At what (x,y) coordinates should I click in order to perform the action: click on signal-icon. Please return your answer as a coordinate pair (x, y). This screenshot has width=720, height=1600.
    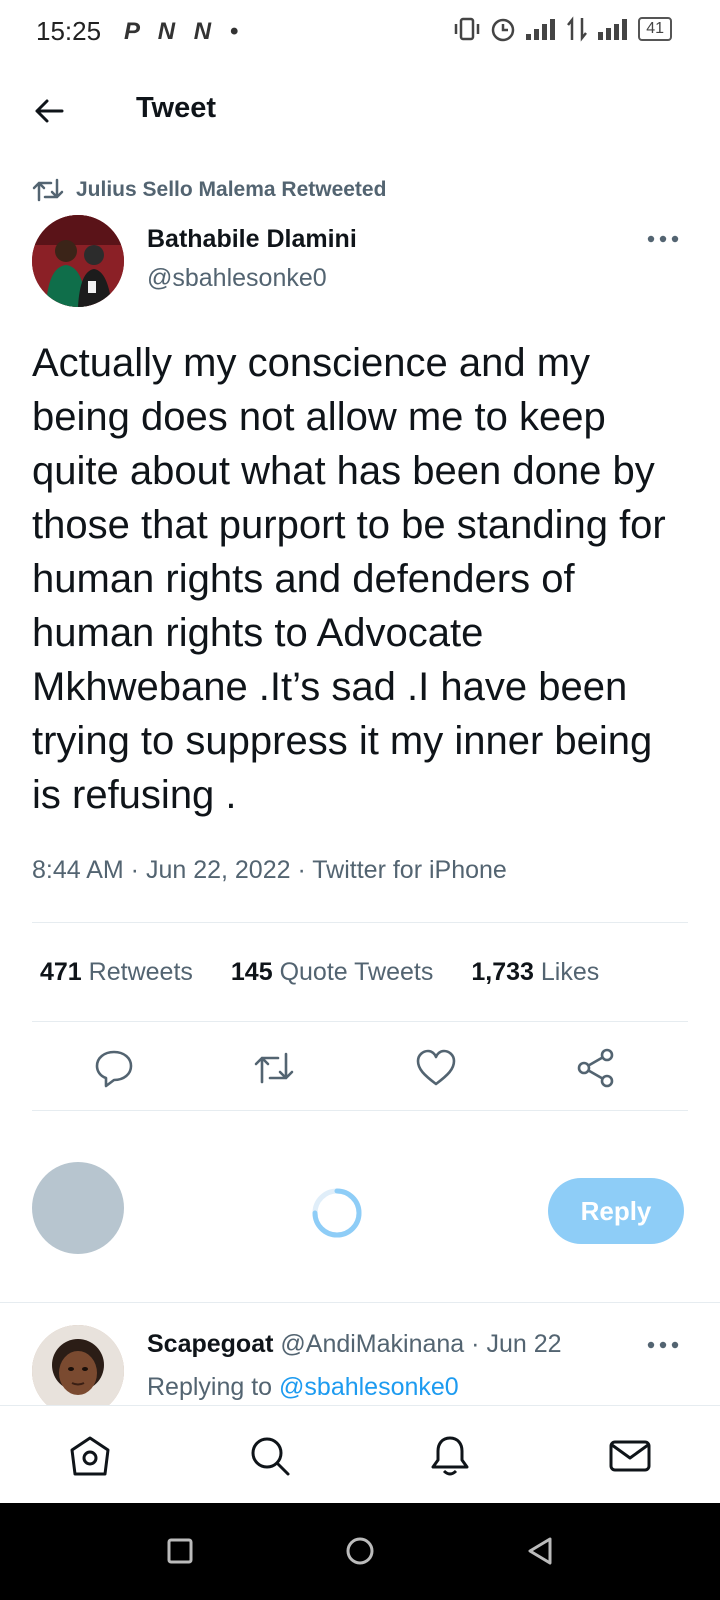
    Looking at the image, I should click on (541, 29).